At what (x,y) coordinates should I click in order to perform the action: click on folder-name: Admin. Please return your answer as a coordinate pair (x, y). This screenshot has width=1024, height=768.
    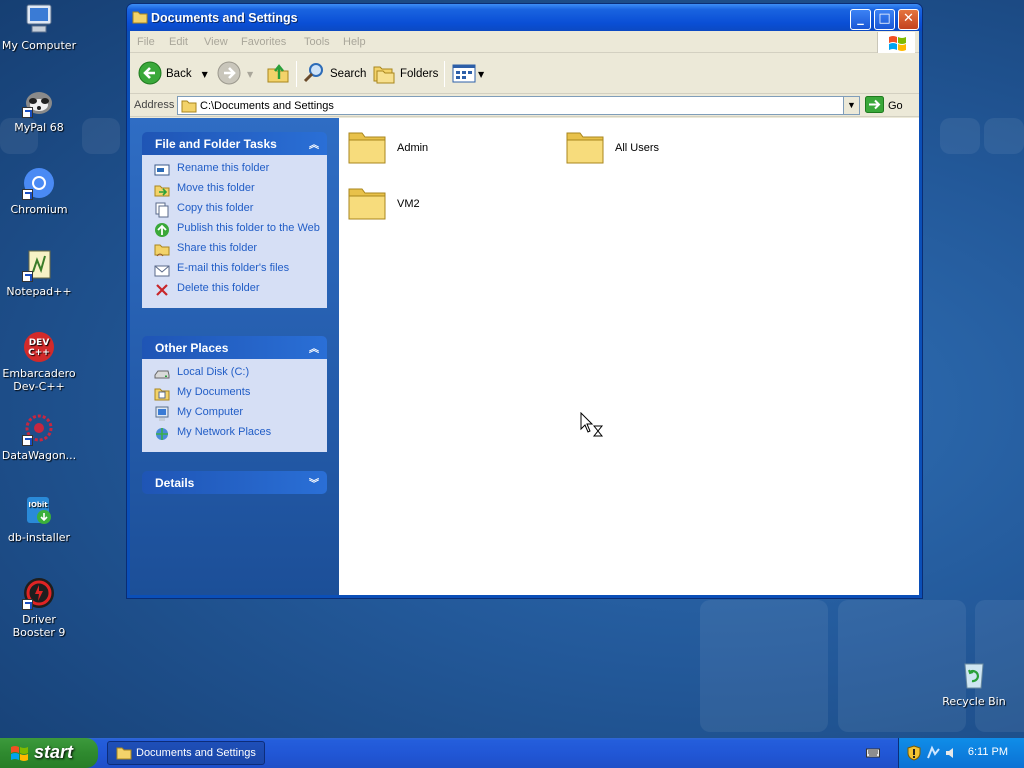
    Looking at the image, I should click on (413, 147).